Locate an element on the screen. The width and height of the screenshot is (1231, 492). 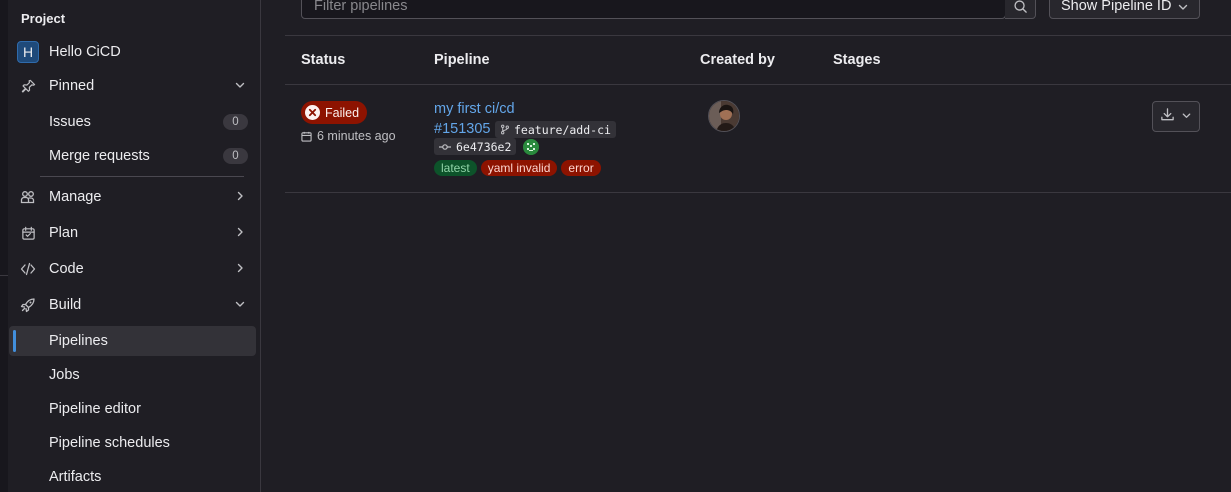
badge-yaml-invalid: yaml invalid is located at coordinates (519, 168).